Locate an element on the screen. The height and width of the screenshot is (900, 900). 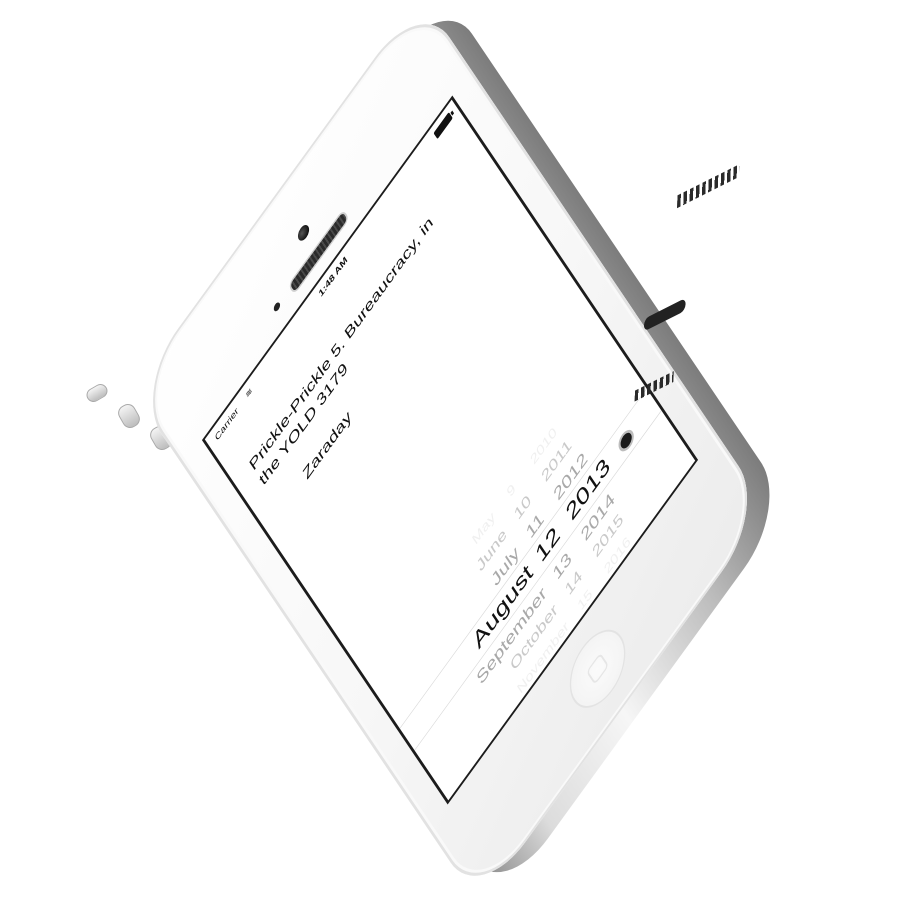
speaker-grille-icon is located at coordinates (708, 186).